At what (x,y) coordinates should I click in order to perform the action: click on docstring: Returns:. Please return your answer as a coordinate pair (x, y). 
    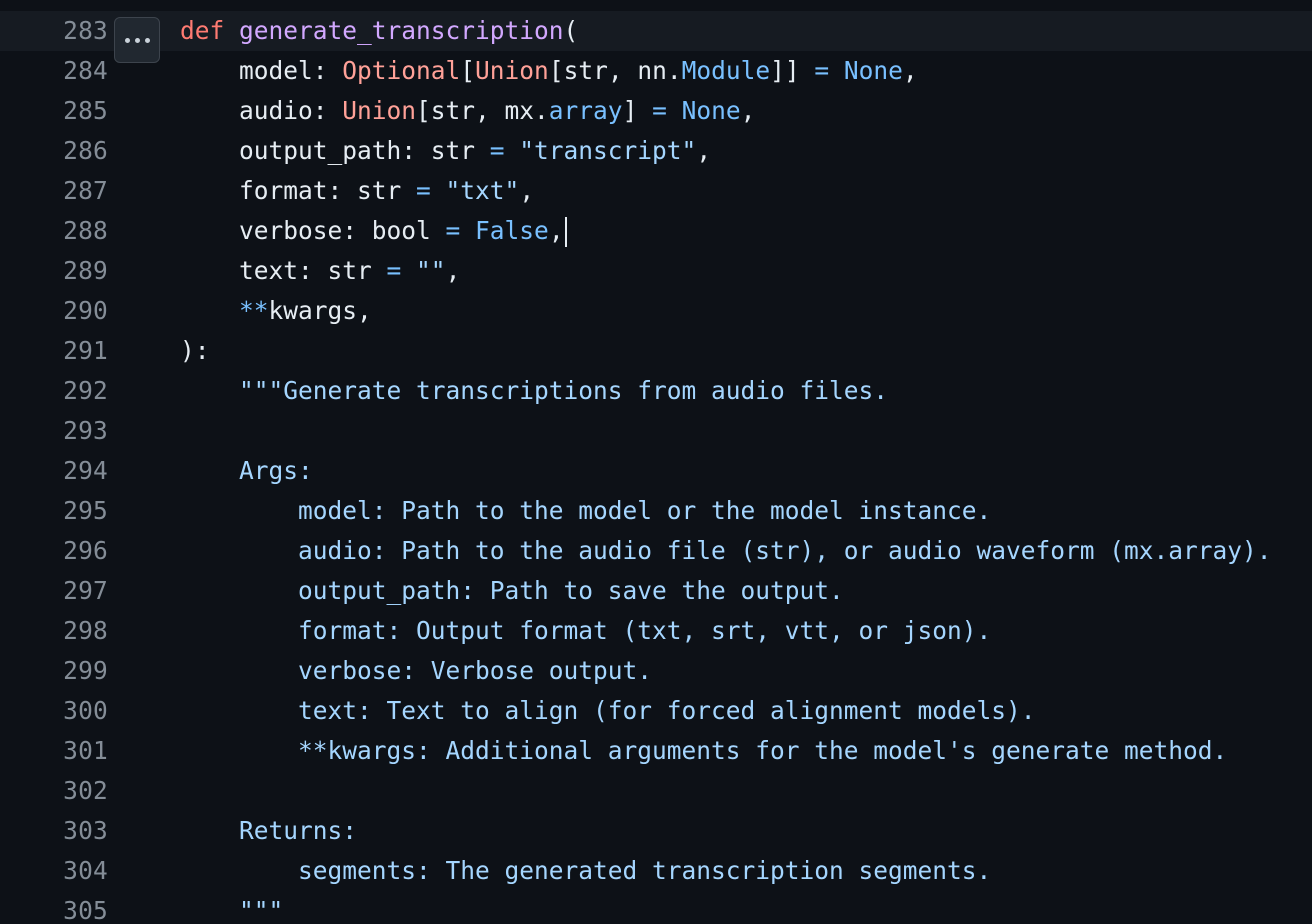
    Looking at the image, I should click on (298, 830).